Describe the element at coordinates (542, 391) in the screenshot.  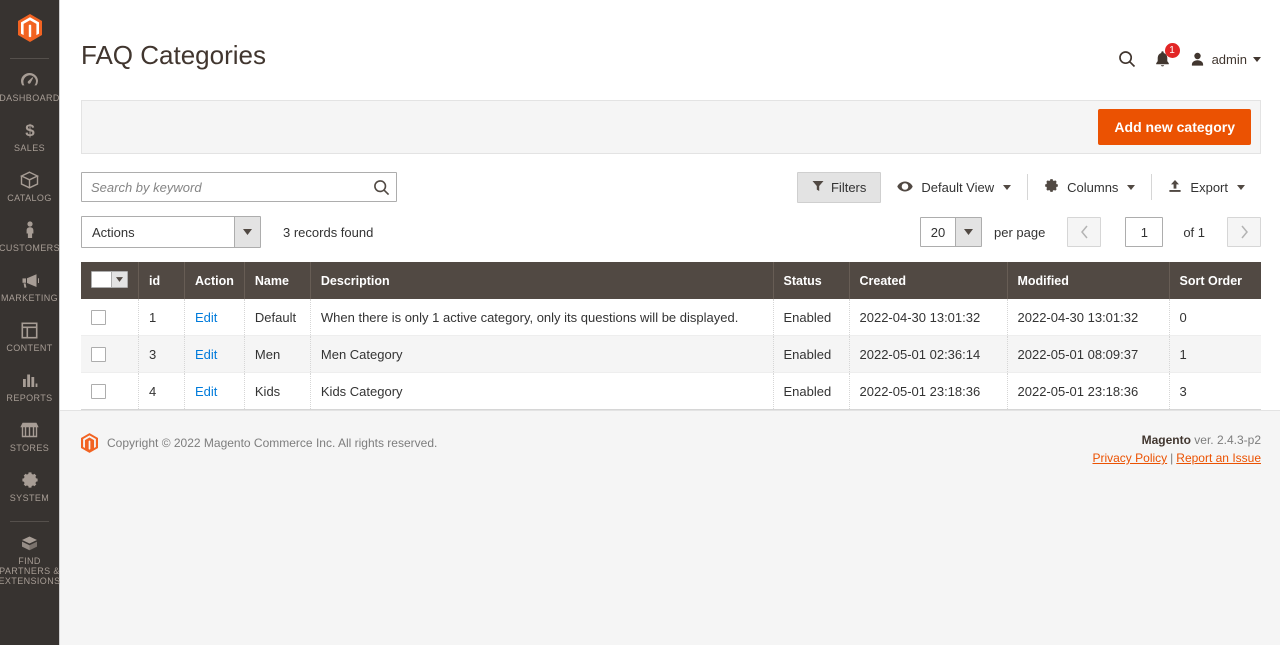
I see `cell-description: Kids Category` at that location.